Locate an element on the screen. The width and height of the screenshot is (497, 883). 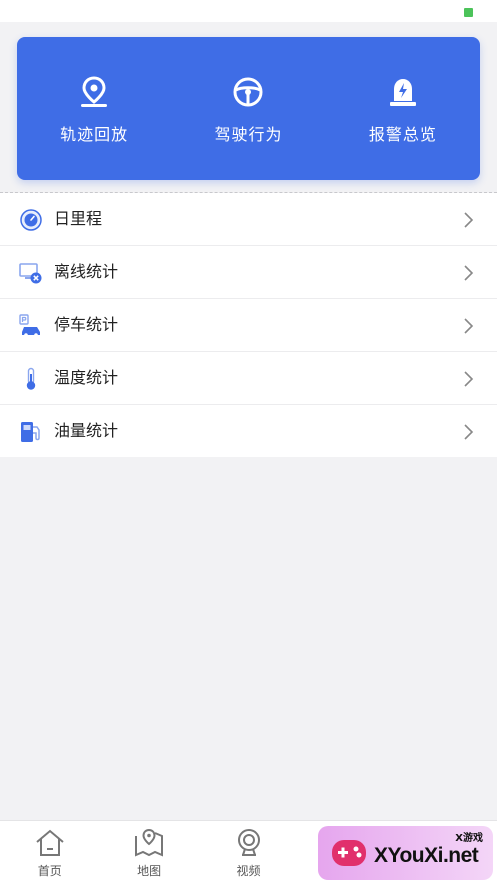
camera-icon is located at coordinates (248, 842).